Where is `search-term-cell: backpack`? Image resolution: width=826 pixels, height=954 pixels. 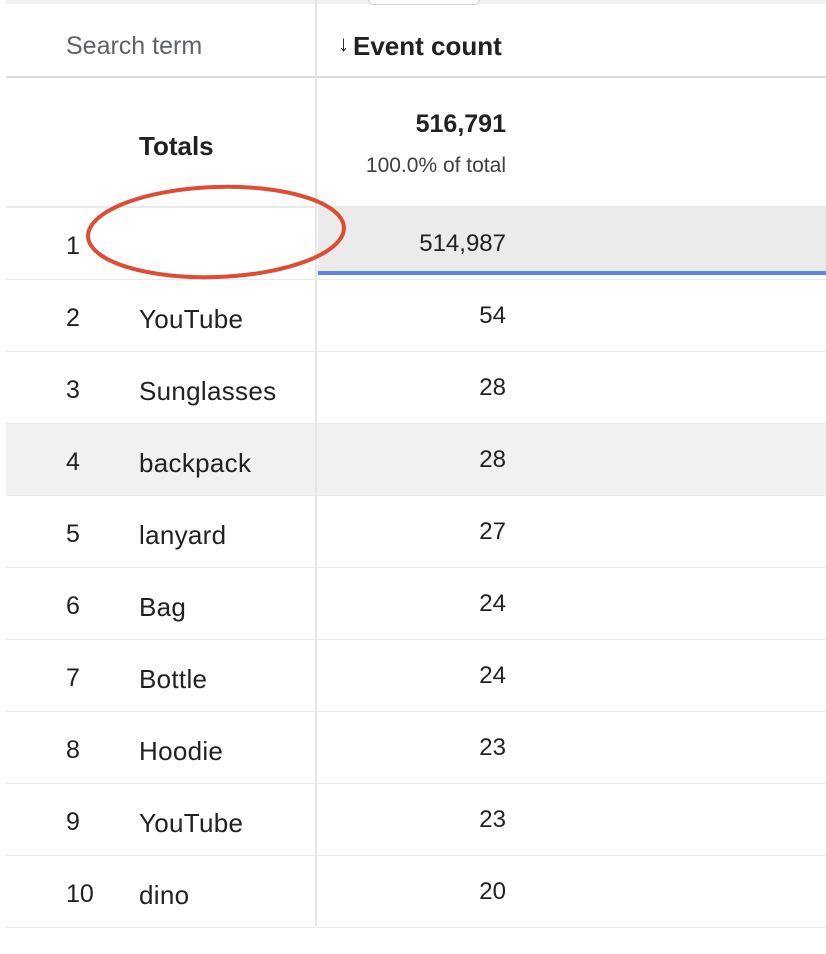
search-term-cell: backpack is located at coordinates (195, 463).